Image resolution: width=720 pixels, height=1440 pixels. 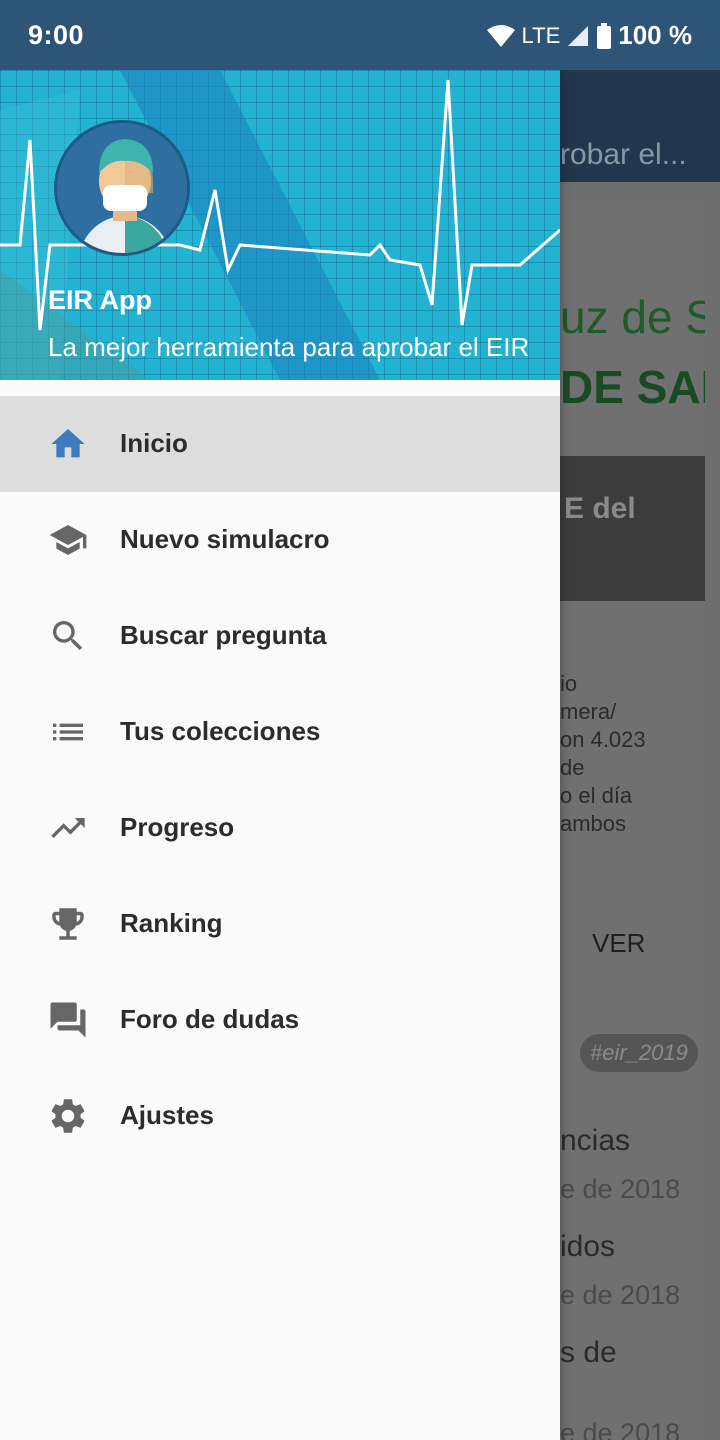 What do you see at coordinates (572, 767) in the screenshot?
I see `card-body-line: de` at bounding box center [572, 767].